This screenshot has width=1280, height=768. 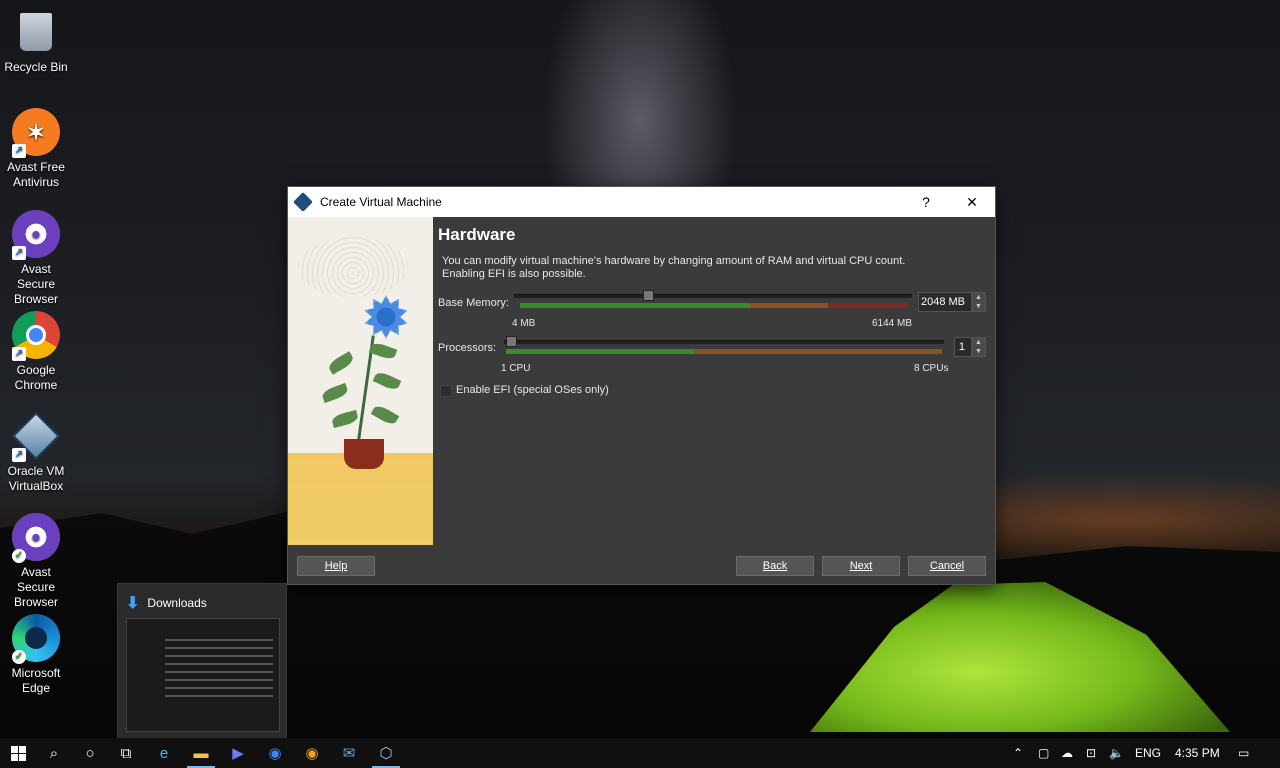 What do you see at coordinates (473, 303) in the screenshot?
I see `base-memory-label: Base Memory:` at bounding box center [473, 303].